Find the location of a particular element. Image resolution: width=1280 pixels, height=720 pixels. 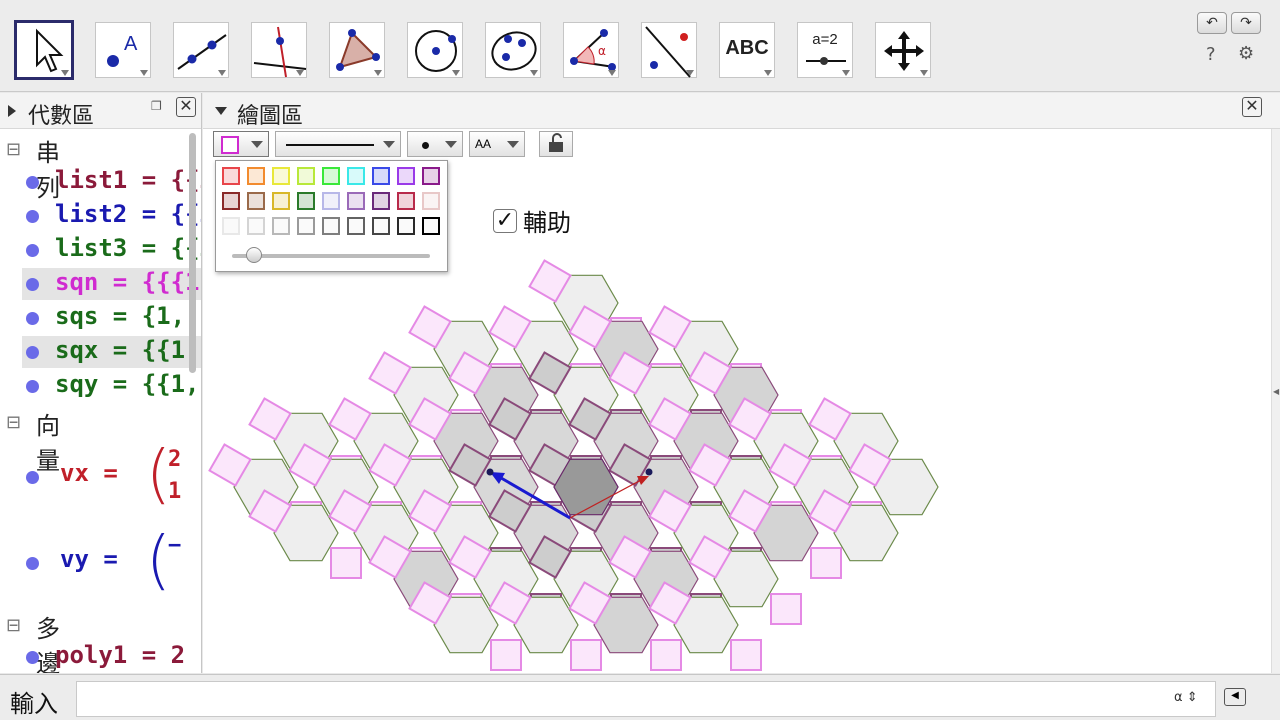

undock-icon: ❐ is located at coordinates (156, 106).